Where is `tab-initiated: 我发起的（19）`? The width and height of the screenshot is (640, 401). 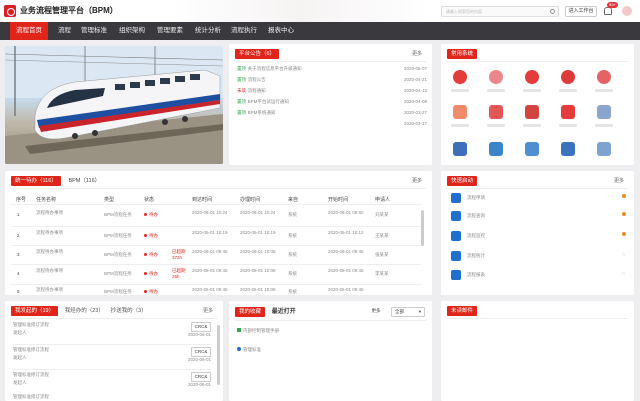 tab-initiated: 我发起的（19） is located at coordinates (35, 311).